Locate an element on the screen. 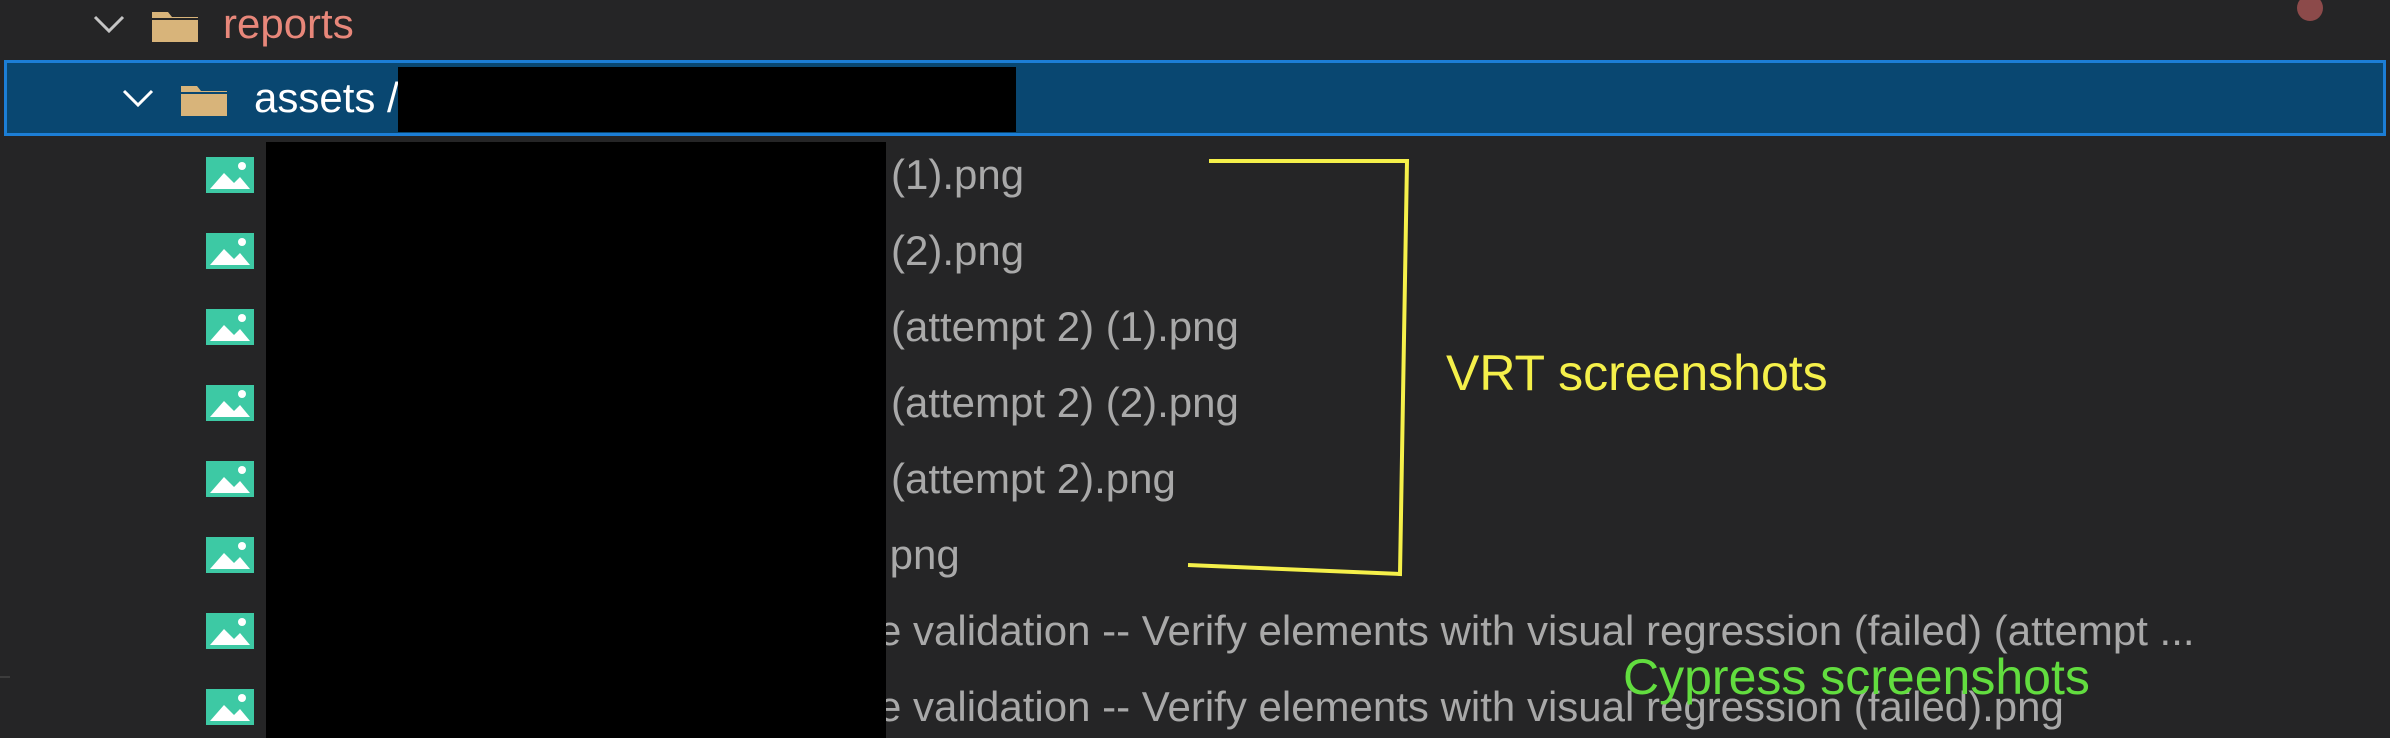 The width and height of the screenshot is (2390, 738). file-name: (attempt 2).png is located at coordinates (1033, 478).